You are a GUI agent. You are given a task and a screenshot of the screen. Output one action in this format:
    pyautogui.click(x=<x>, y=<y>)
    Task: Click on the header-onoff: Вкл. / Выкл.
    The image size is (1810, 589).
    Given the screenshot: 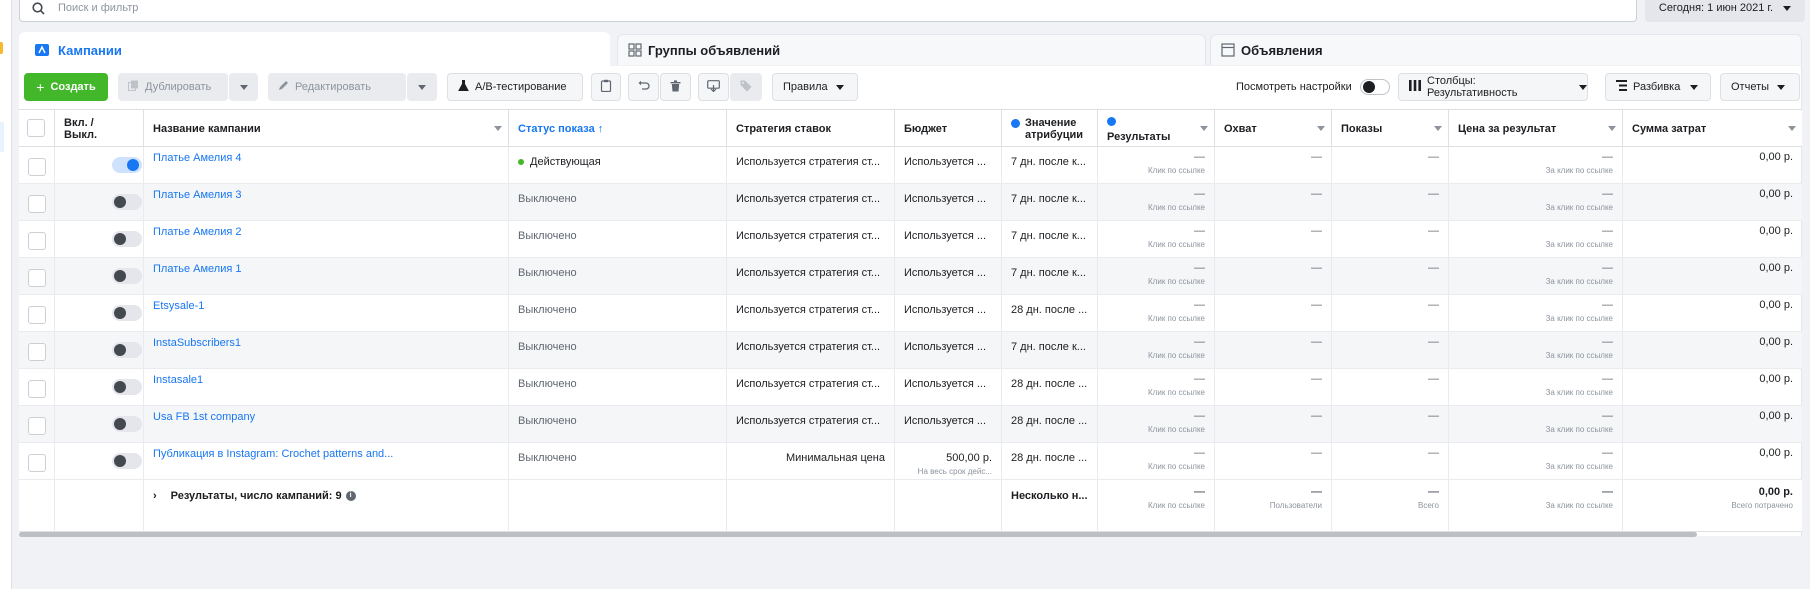 What is the action you would take?
    pyautogui.click(x=99, y=128)
    